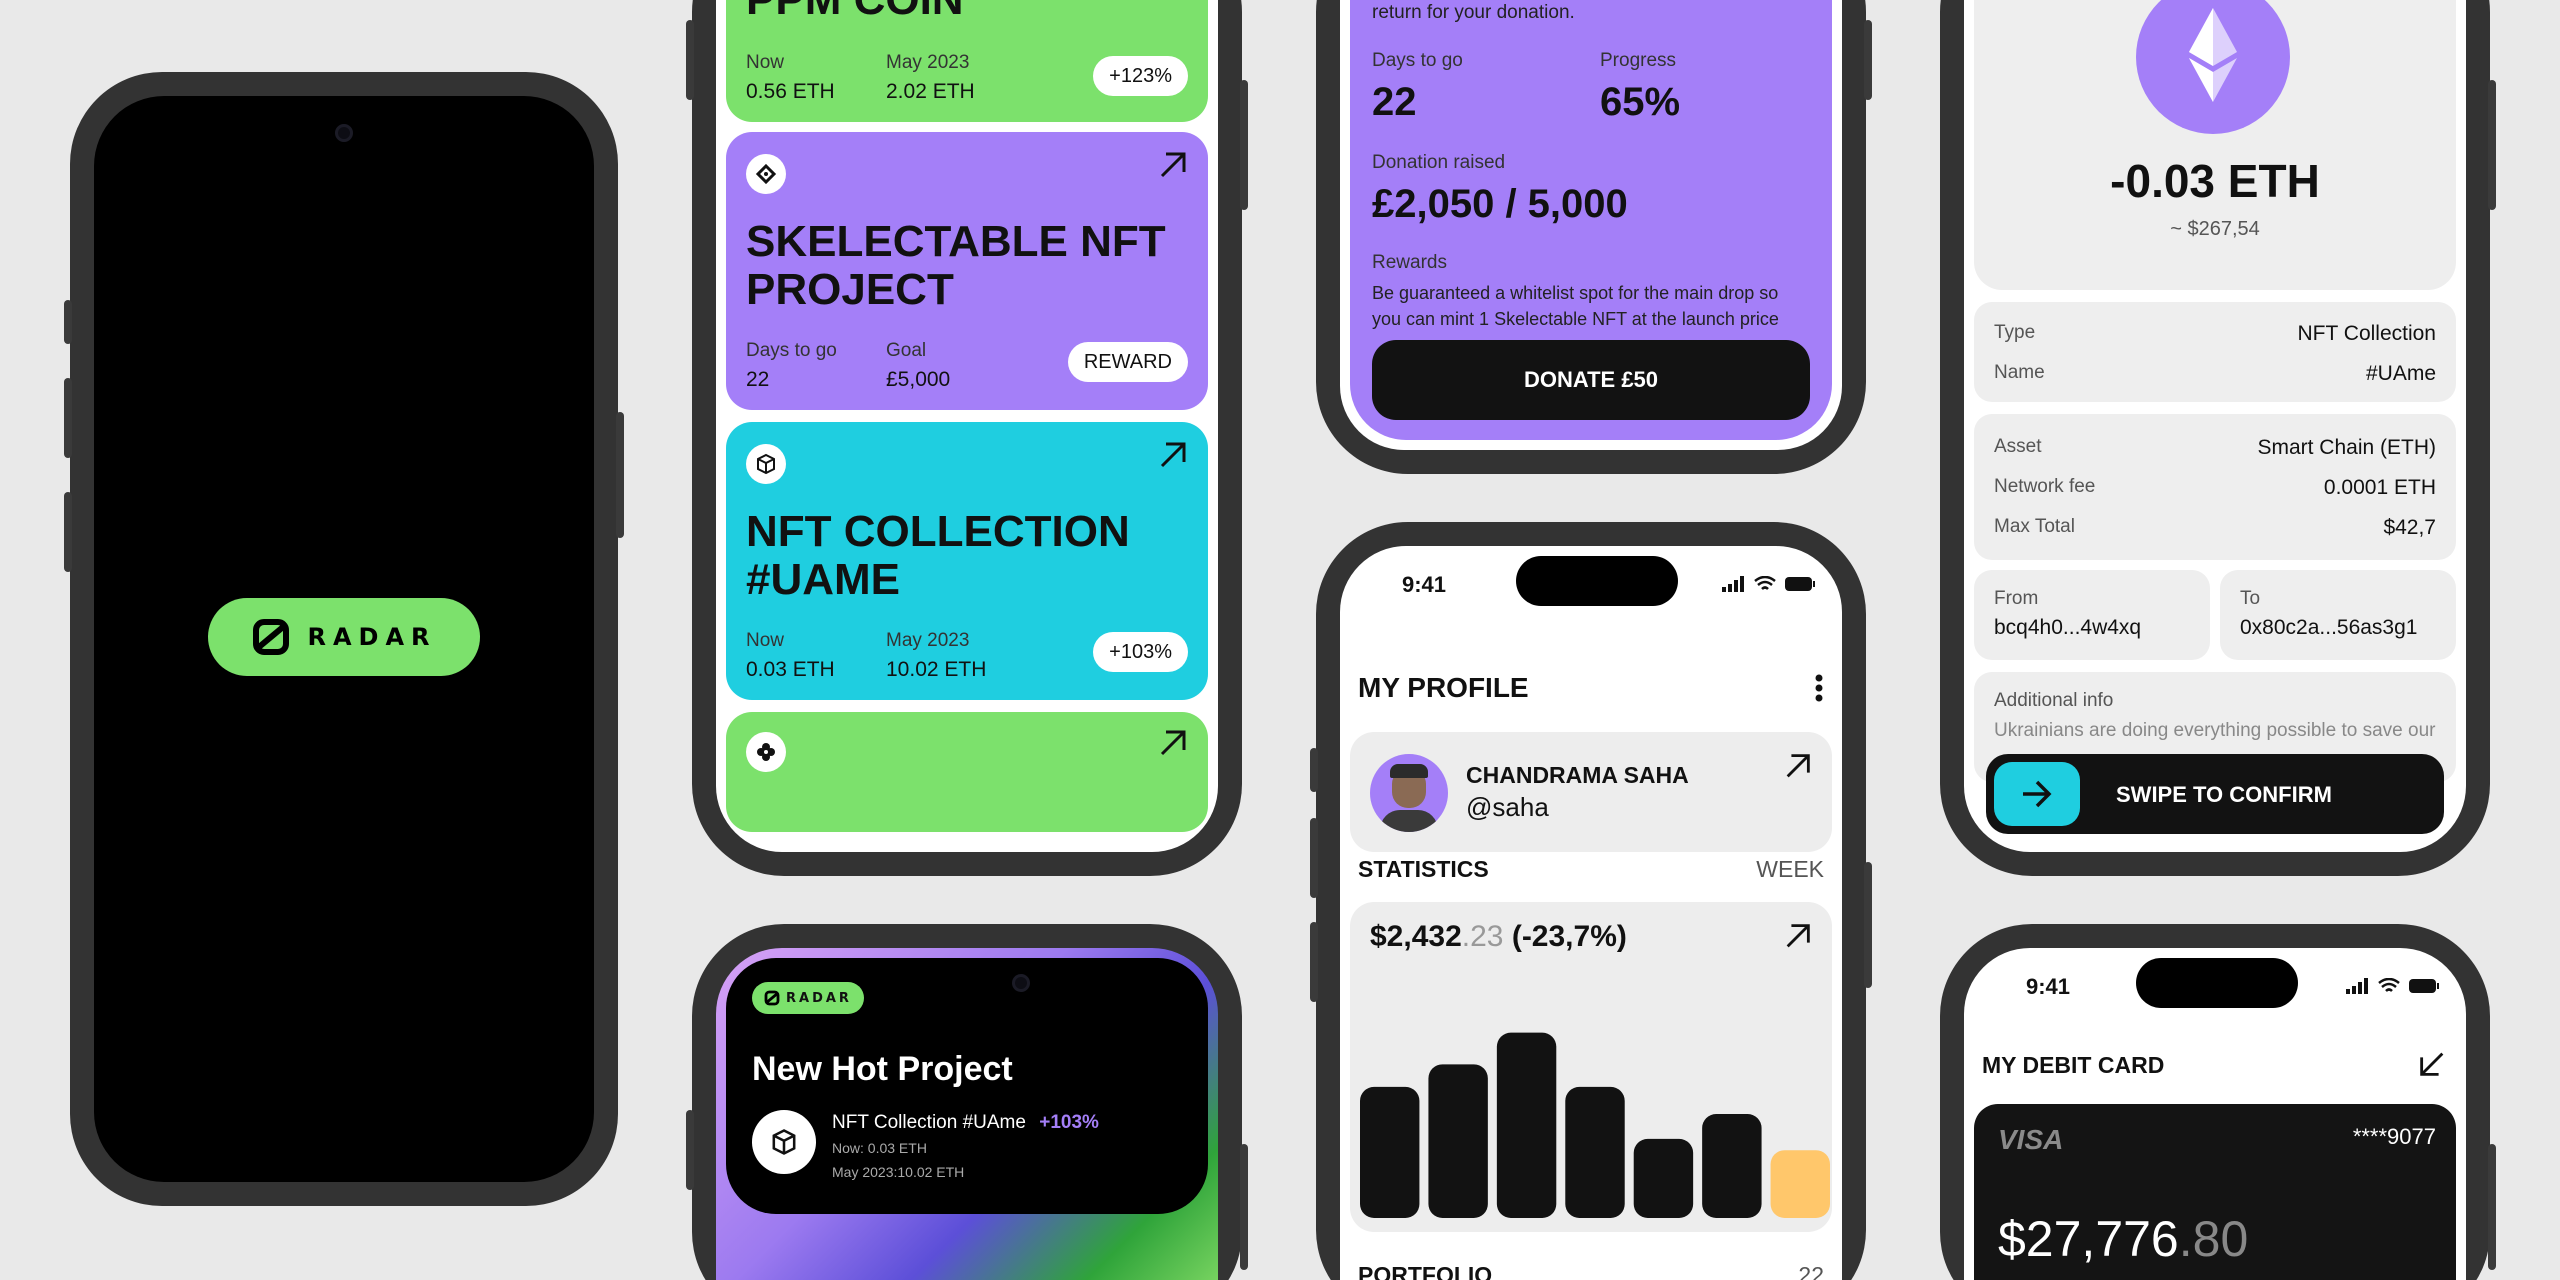 This screenshot has width=2560, height=1280. What do you see at coordinates (1591, 380) in the screenshot?
I see `donate-button: DONATE £50` at bounding box center [1591, 380].